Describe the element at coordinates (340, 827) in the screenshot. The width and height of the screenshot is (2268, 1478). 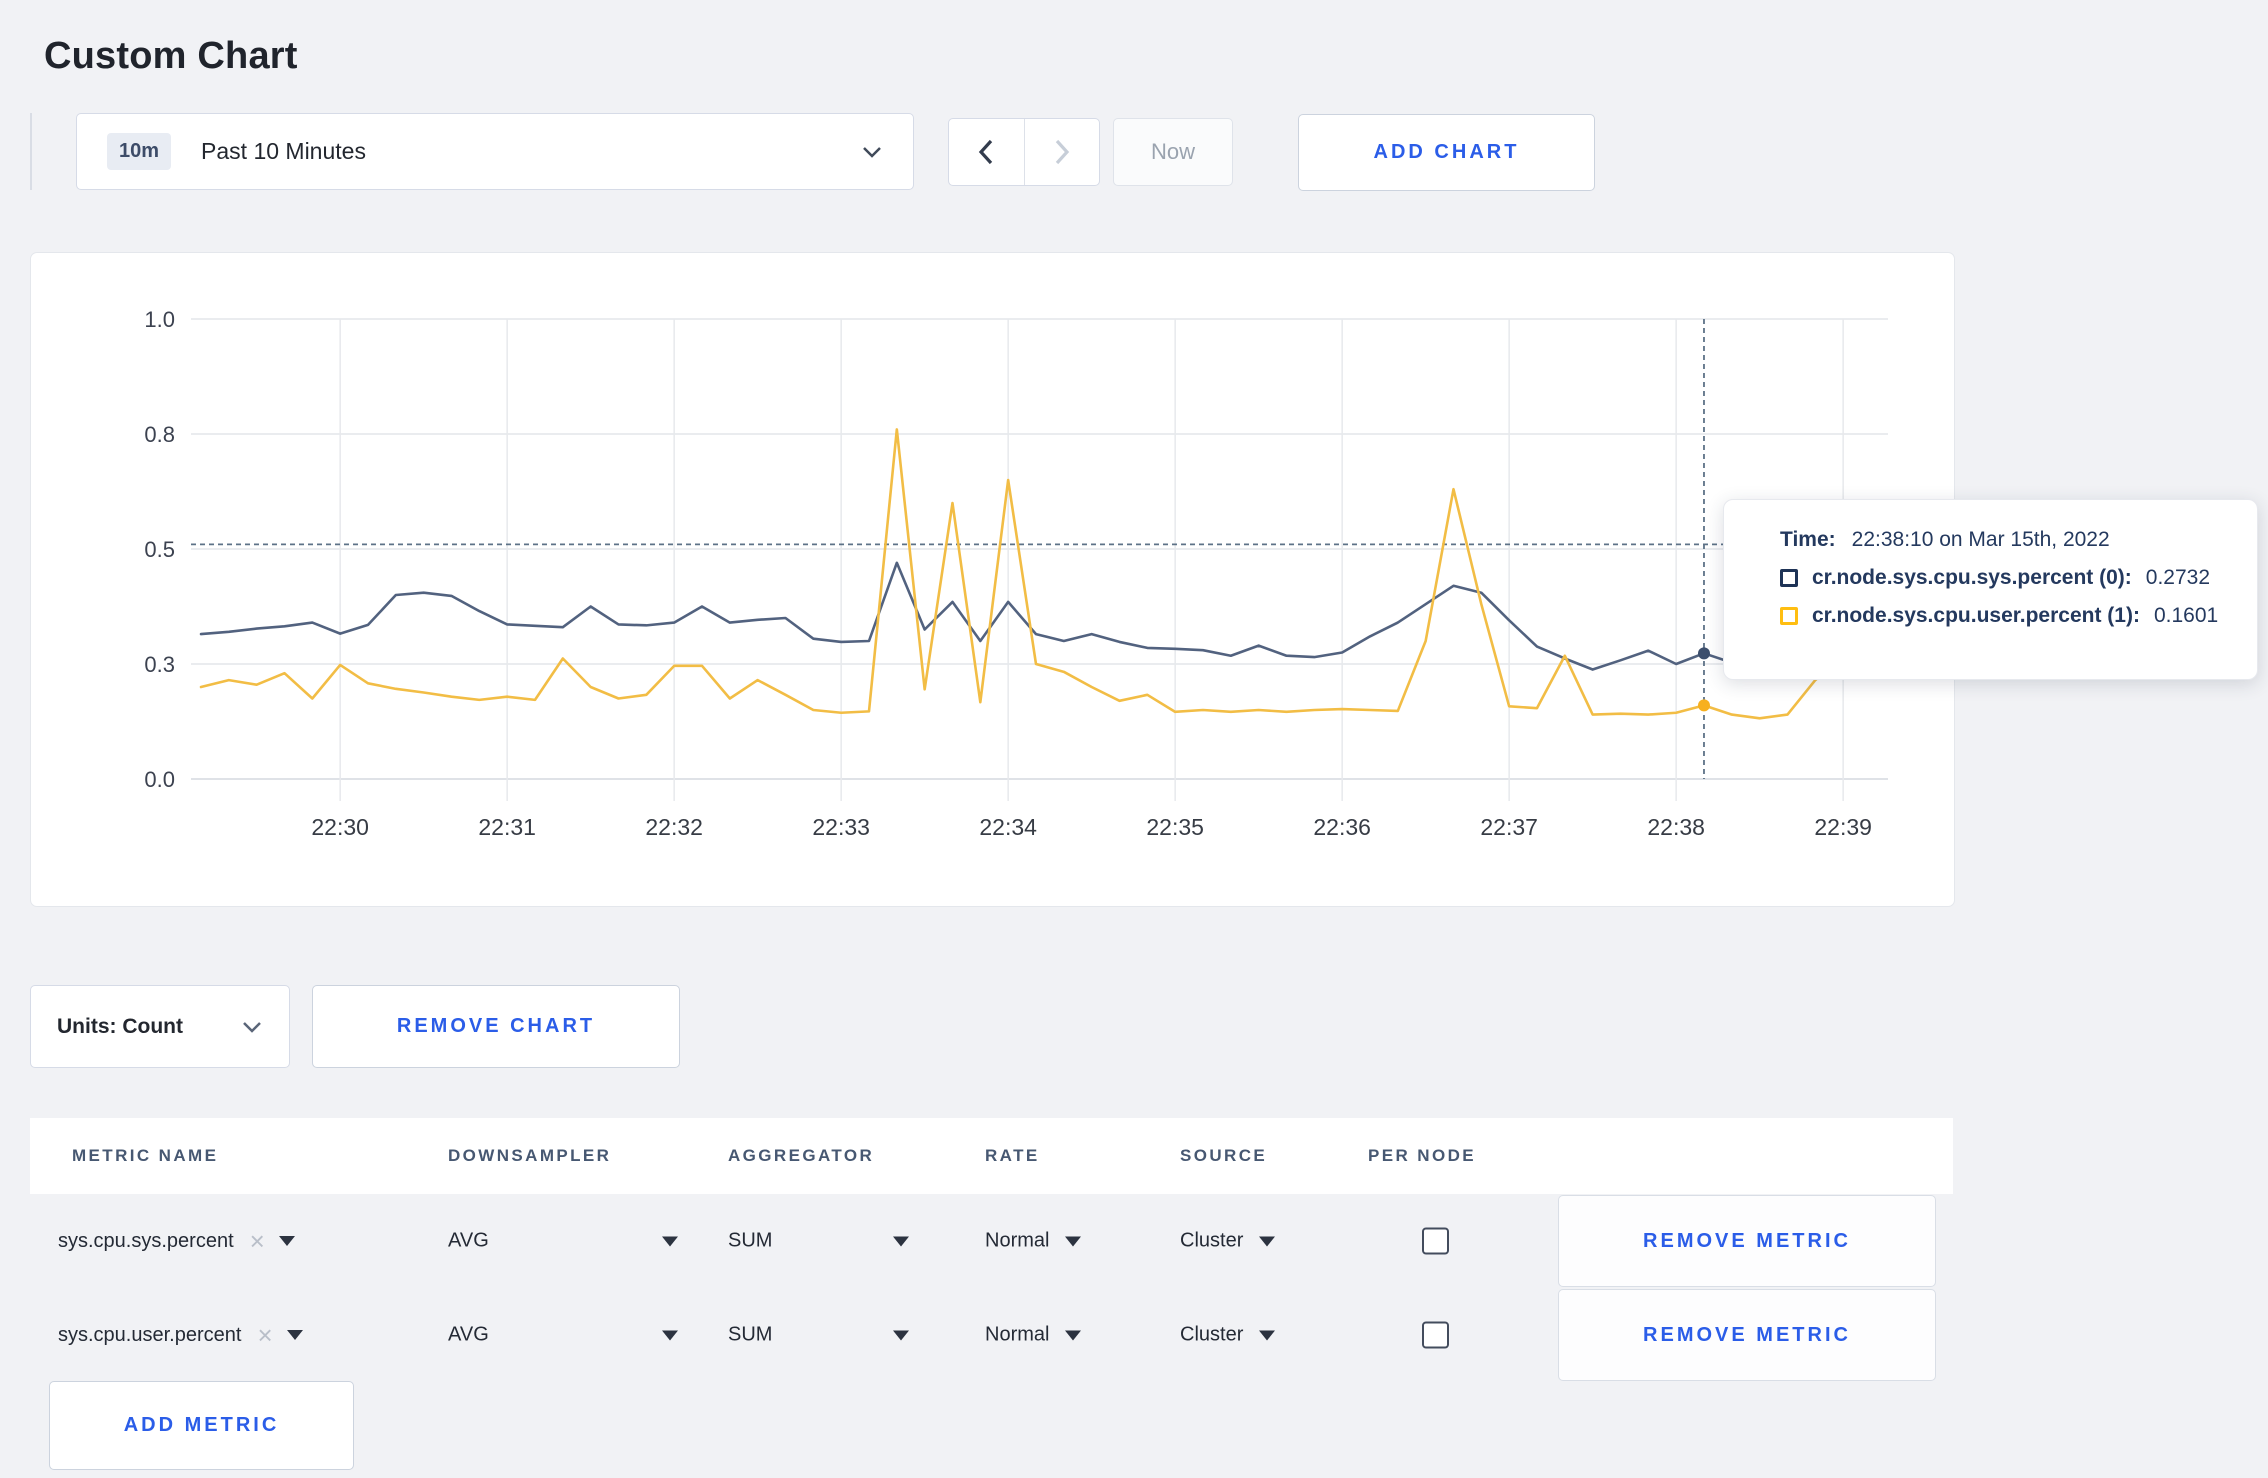
I see `svg-text: 22:30` at that location.